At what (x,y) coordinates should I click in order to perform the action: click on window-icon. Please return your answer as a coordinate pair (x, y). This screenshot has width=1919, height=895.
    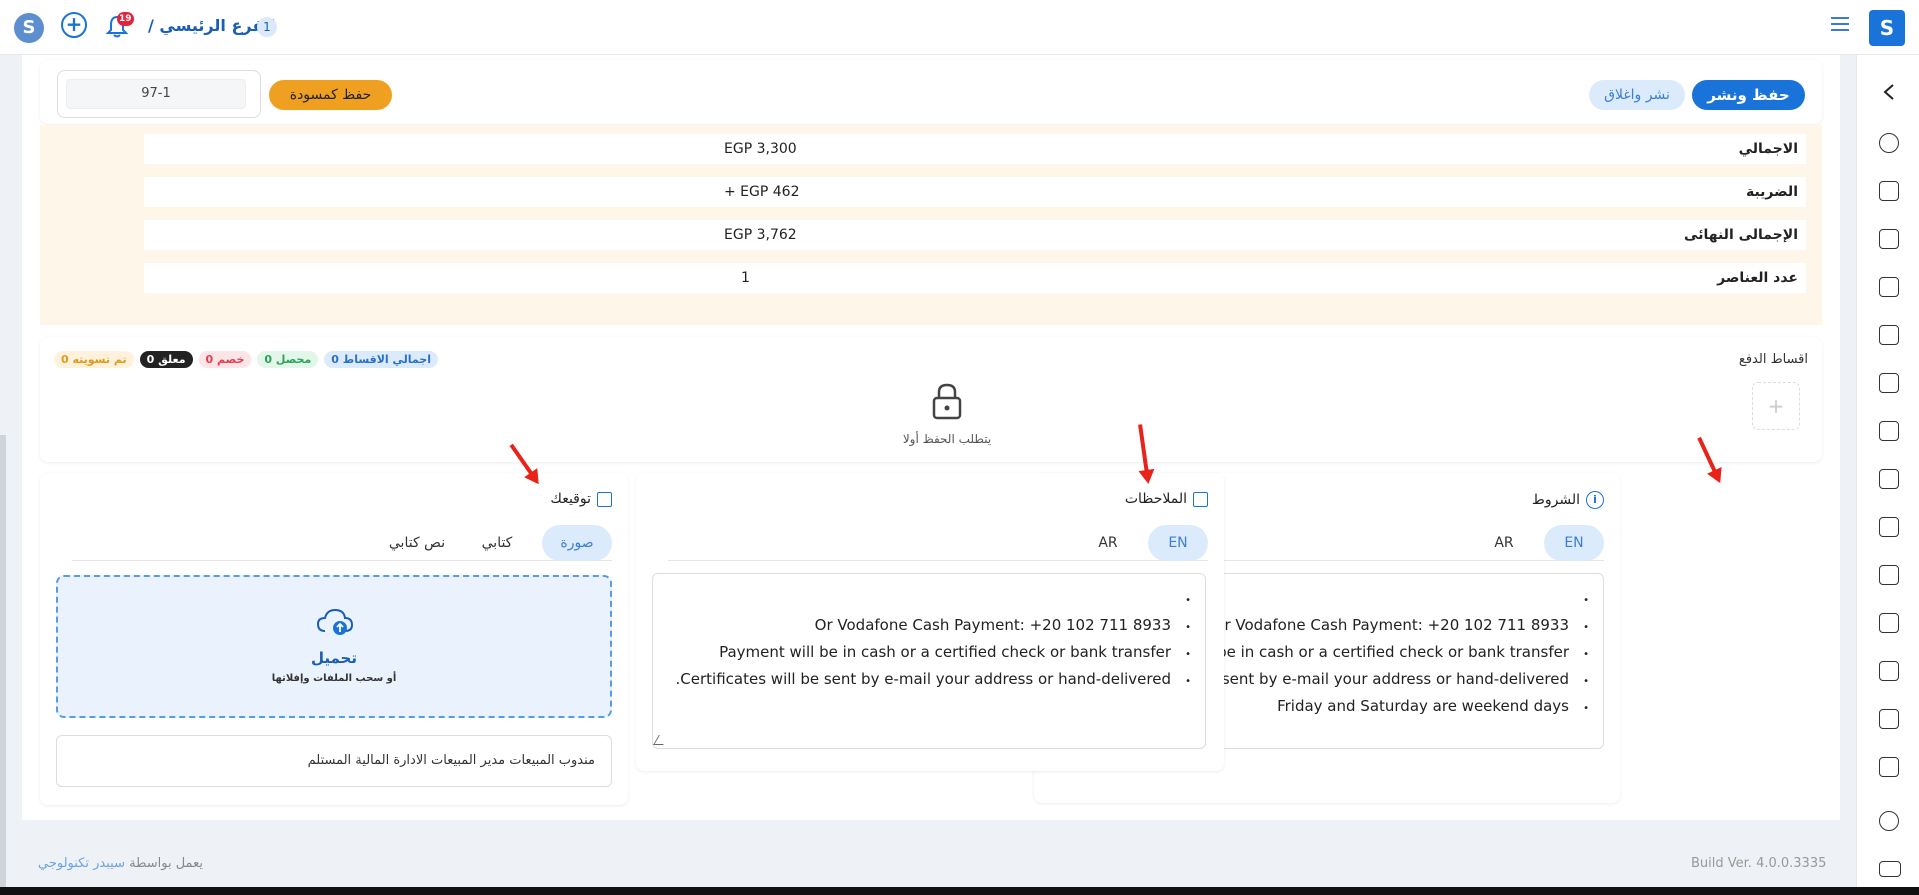
    Looking at the image, I should click on (1890, 869).